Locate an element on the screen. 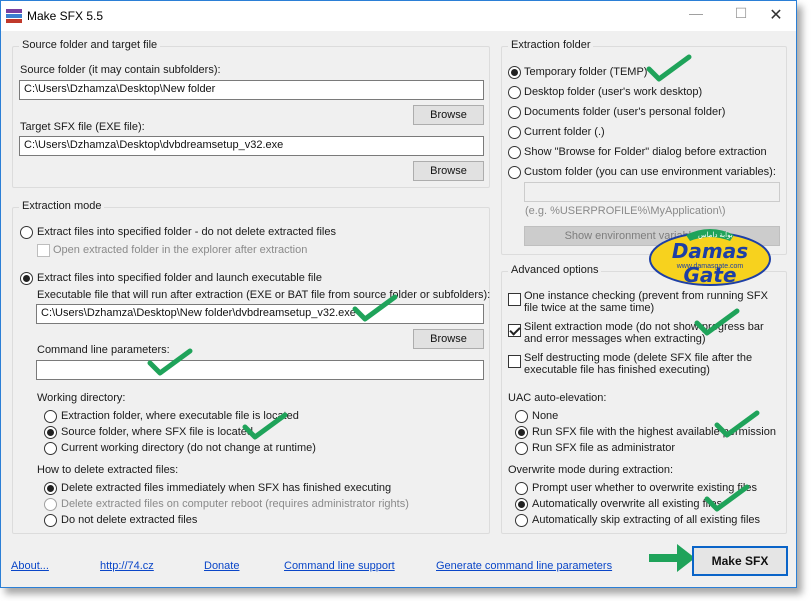 The width and height of the screenshot is (812, 601). working-dir-label: Working directory: is located at coordinates (81, 398).